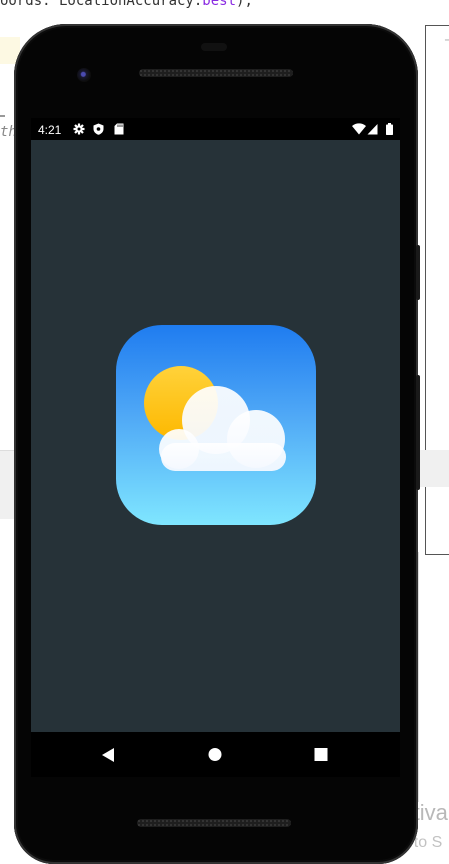 The height and width of the screenshot is (864, 449). I want to click on back-icon, so click(108, 755).